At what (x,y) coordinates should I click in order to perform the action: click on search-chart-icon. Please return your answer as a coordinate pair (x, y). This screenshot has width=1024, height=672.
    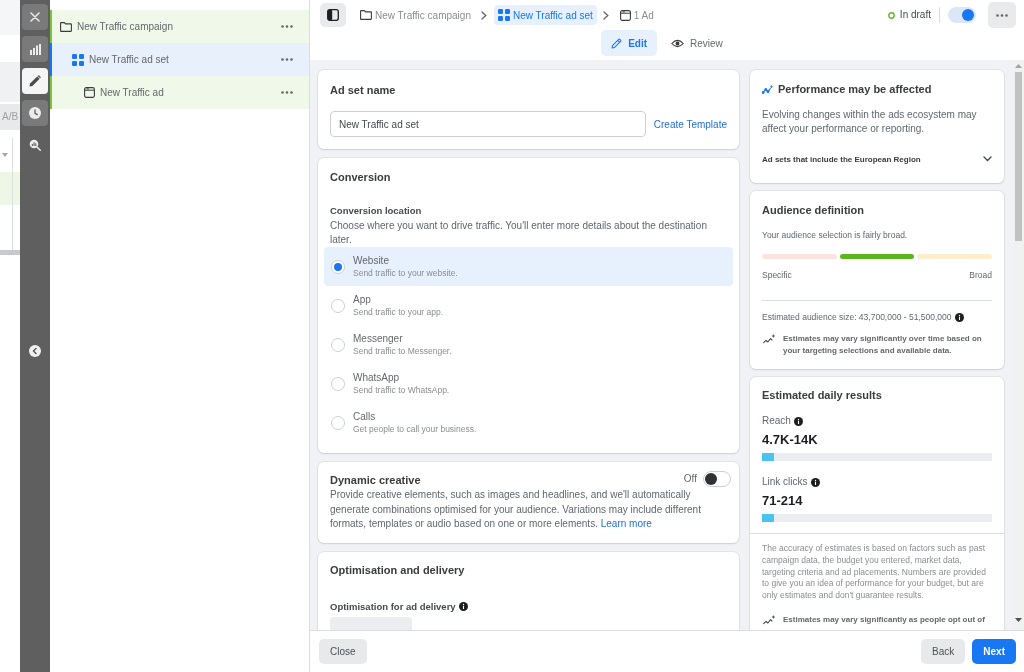
    Looking at the image, I should click on (35, 145).